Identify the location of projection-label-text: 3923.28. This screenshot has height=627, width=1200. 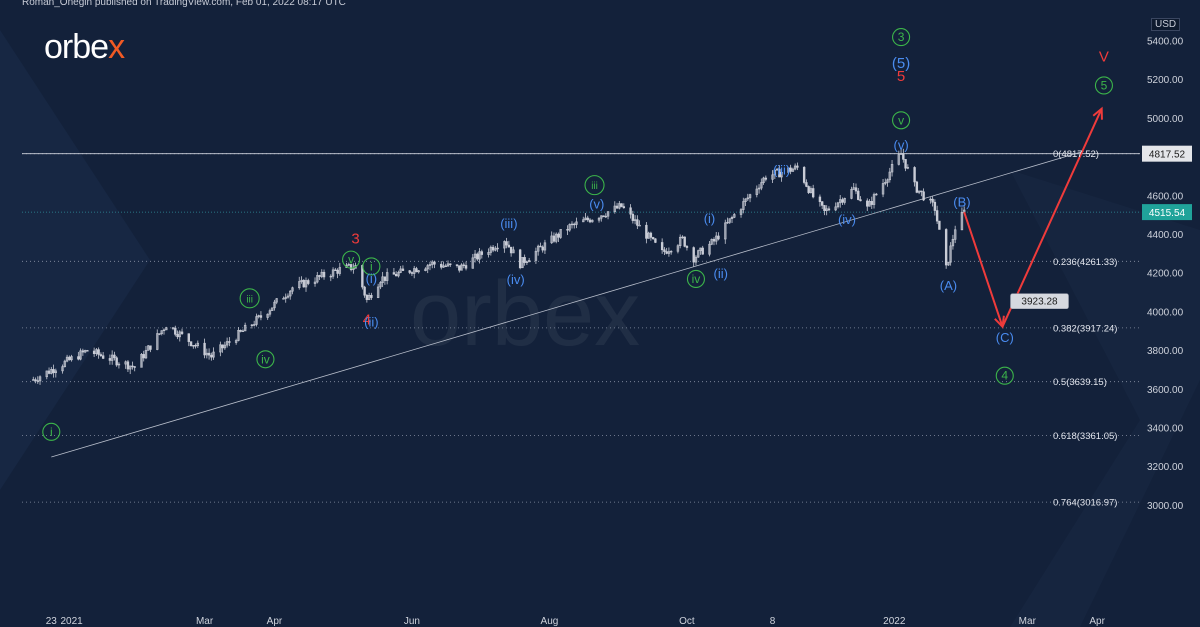
(1039, 302).